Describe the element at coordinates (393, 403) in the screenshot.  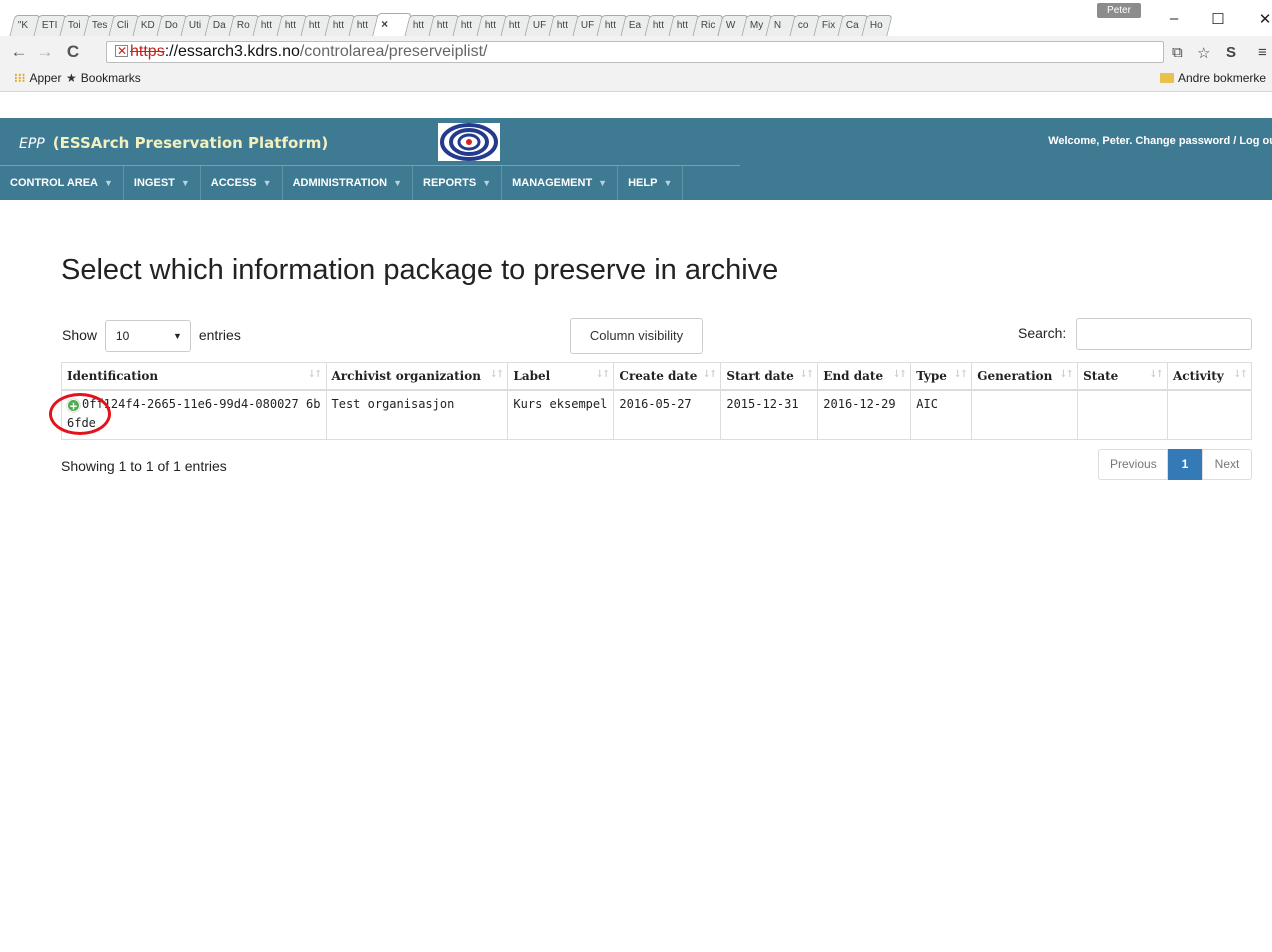
I see `cell-value: Test organisasjon` at that location.